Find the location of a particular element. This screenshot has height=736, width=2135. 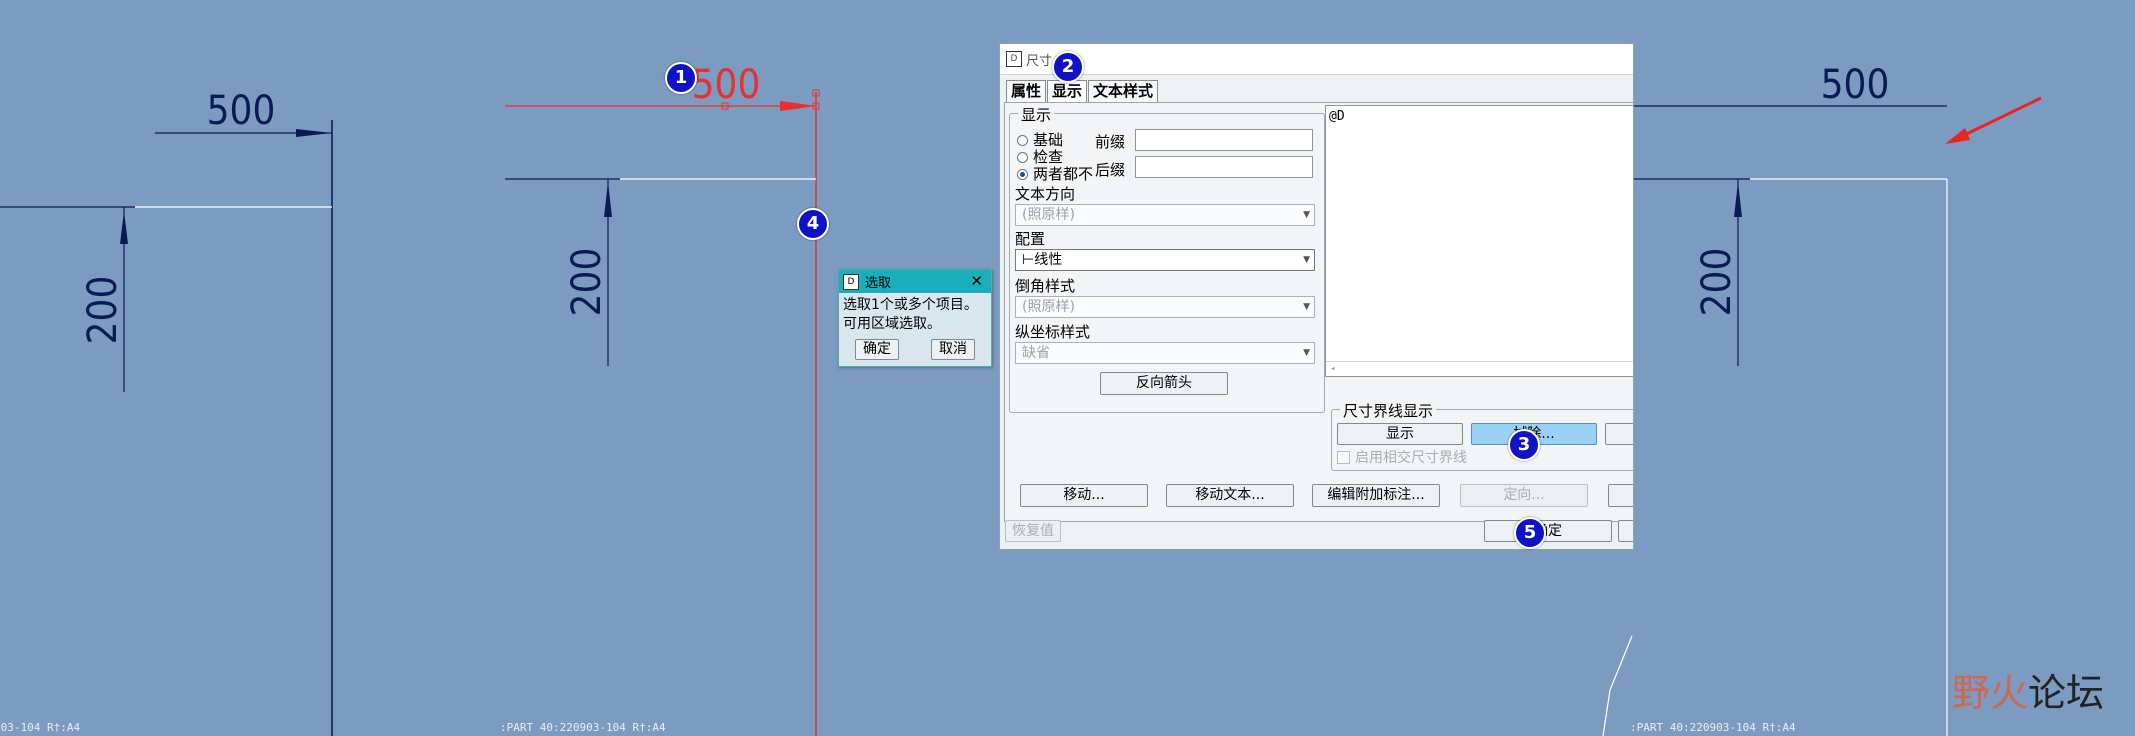

config-label: 配置 is located at coordinates (1030, 239).